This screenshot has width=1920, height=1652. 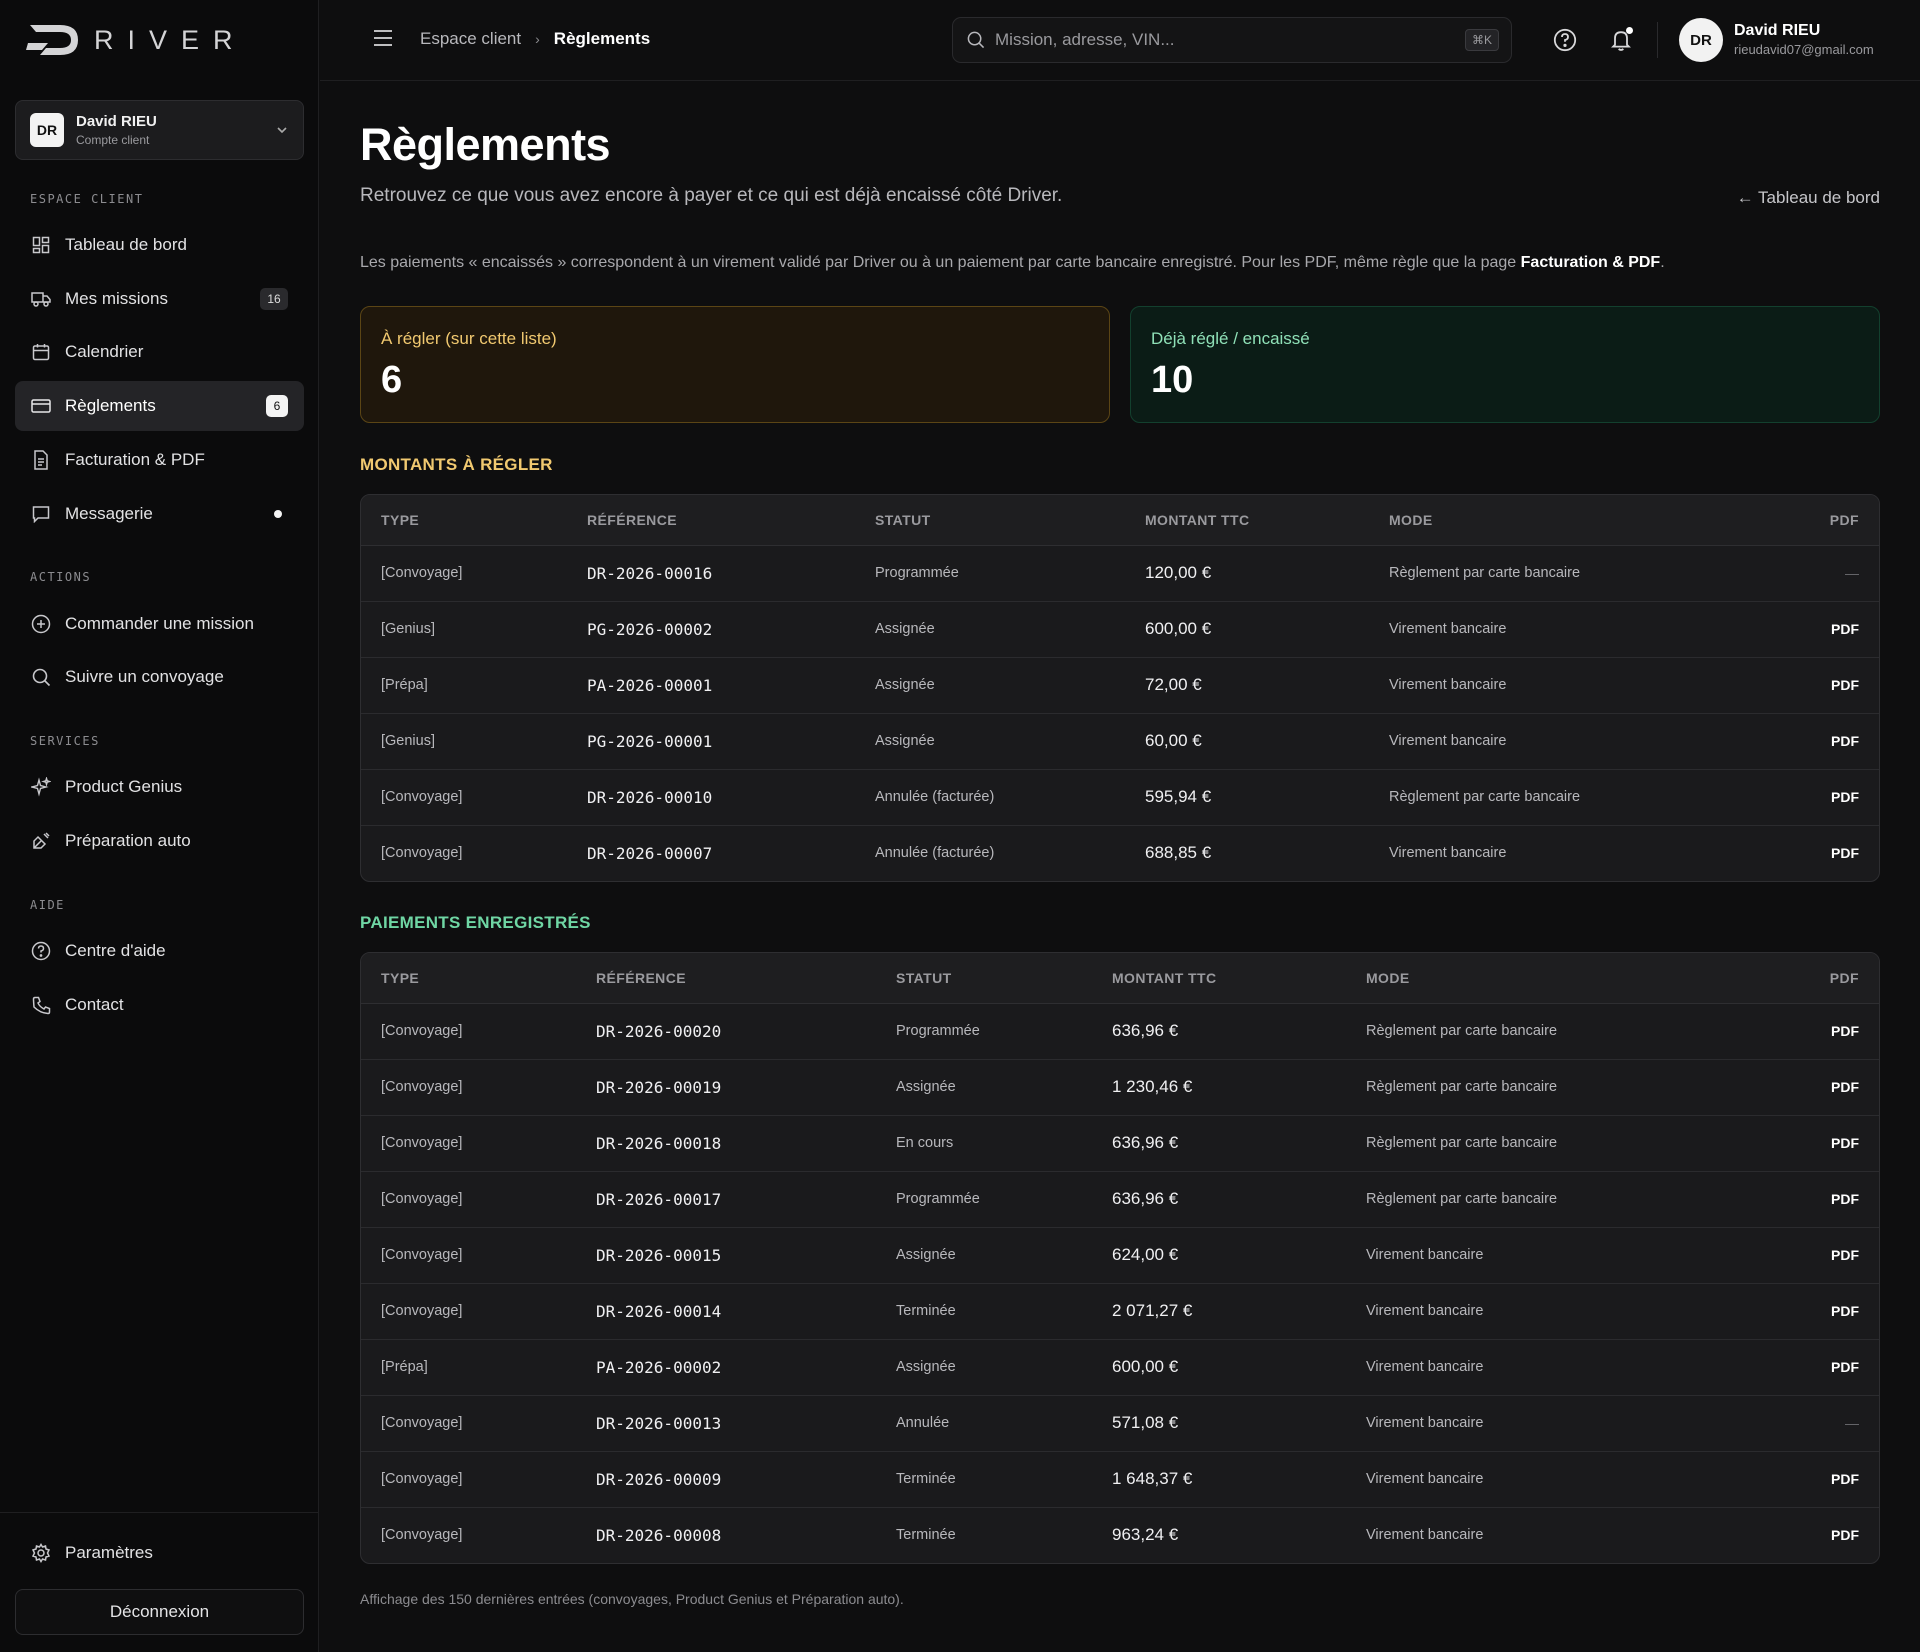 What do you see at coordinates (1808, 198) in the screenshot?
I see `back-to-dashboard-link: ← Tableau de bord` at bounding box center [1808, 198].